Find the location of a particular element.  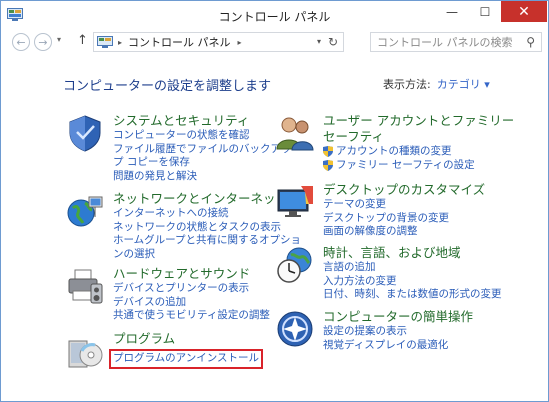

system-security-title: システムとセキュリティ is located at coordinates (205, 121).